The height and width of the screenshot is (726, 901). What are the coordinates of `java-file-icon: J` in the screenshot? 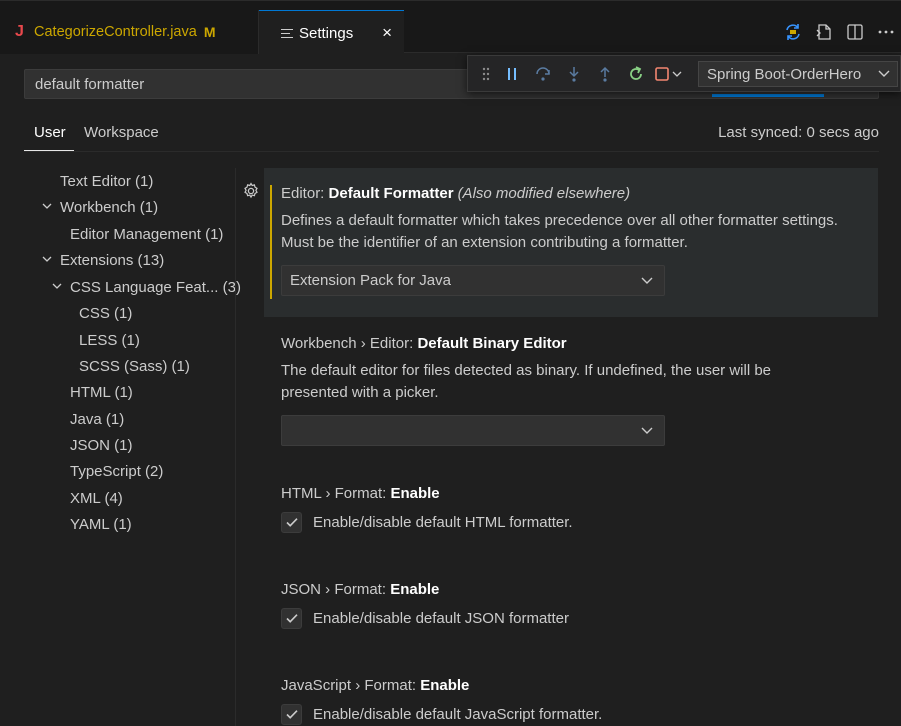 It's located at (19, 31).